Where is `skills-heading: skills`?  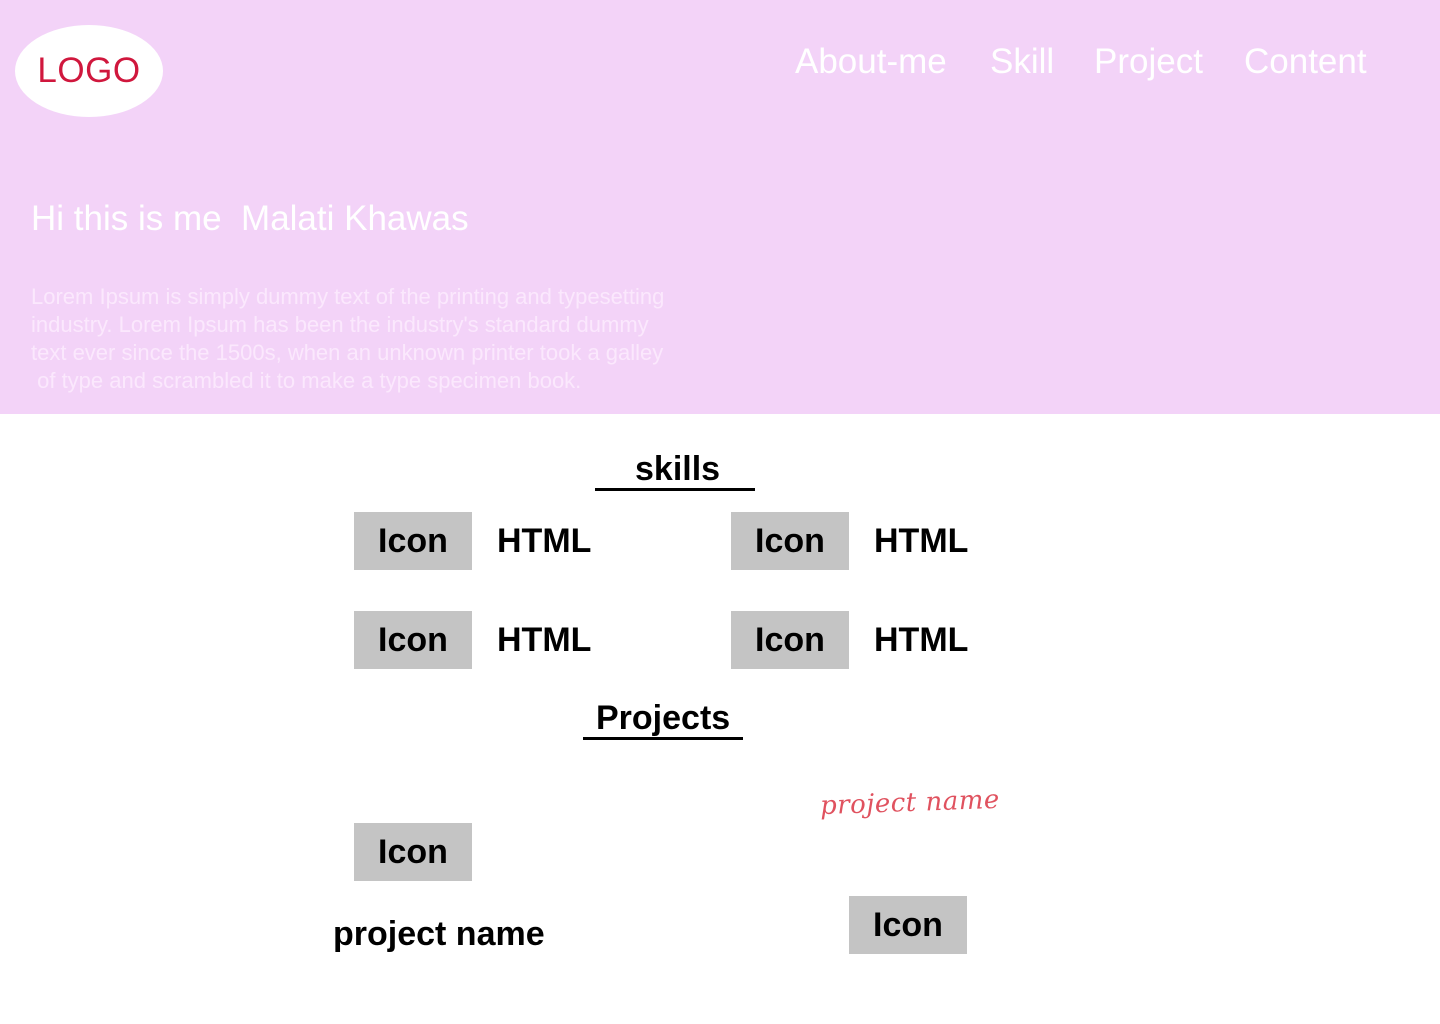
skills-heading: skills is located at coordinates (678, 469).